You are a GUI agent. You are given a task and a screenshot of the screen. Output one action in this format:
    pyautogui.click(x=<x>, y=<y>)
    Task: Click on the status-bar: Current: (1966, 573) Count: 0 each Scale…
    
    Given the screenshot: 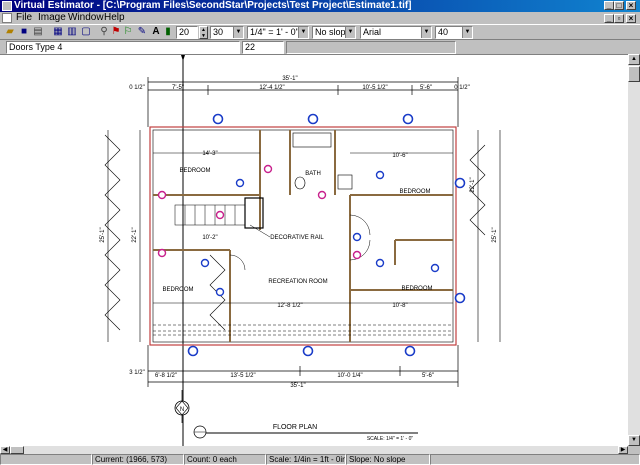 What is the action you would take?
    pyautogui.click(x=320, y=459)
    